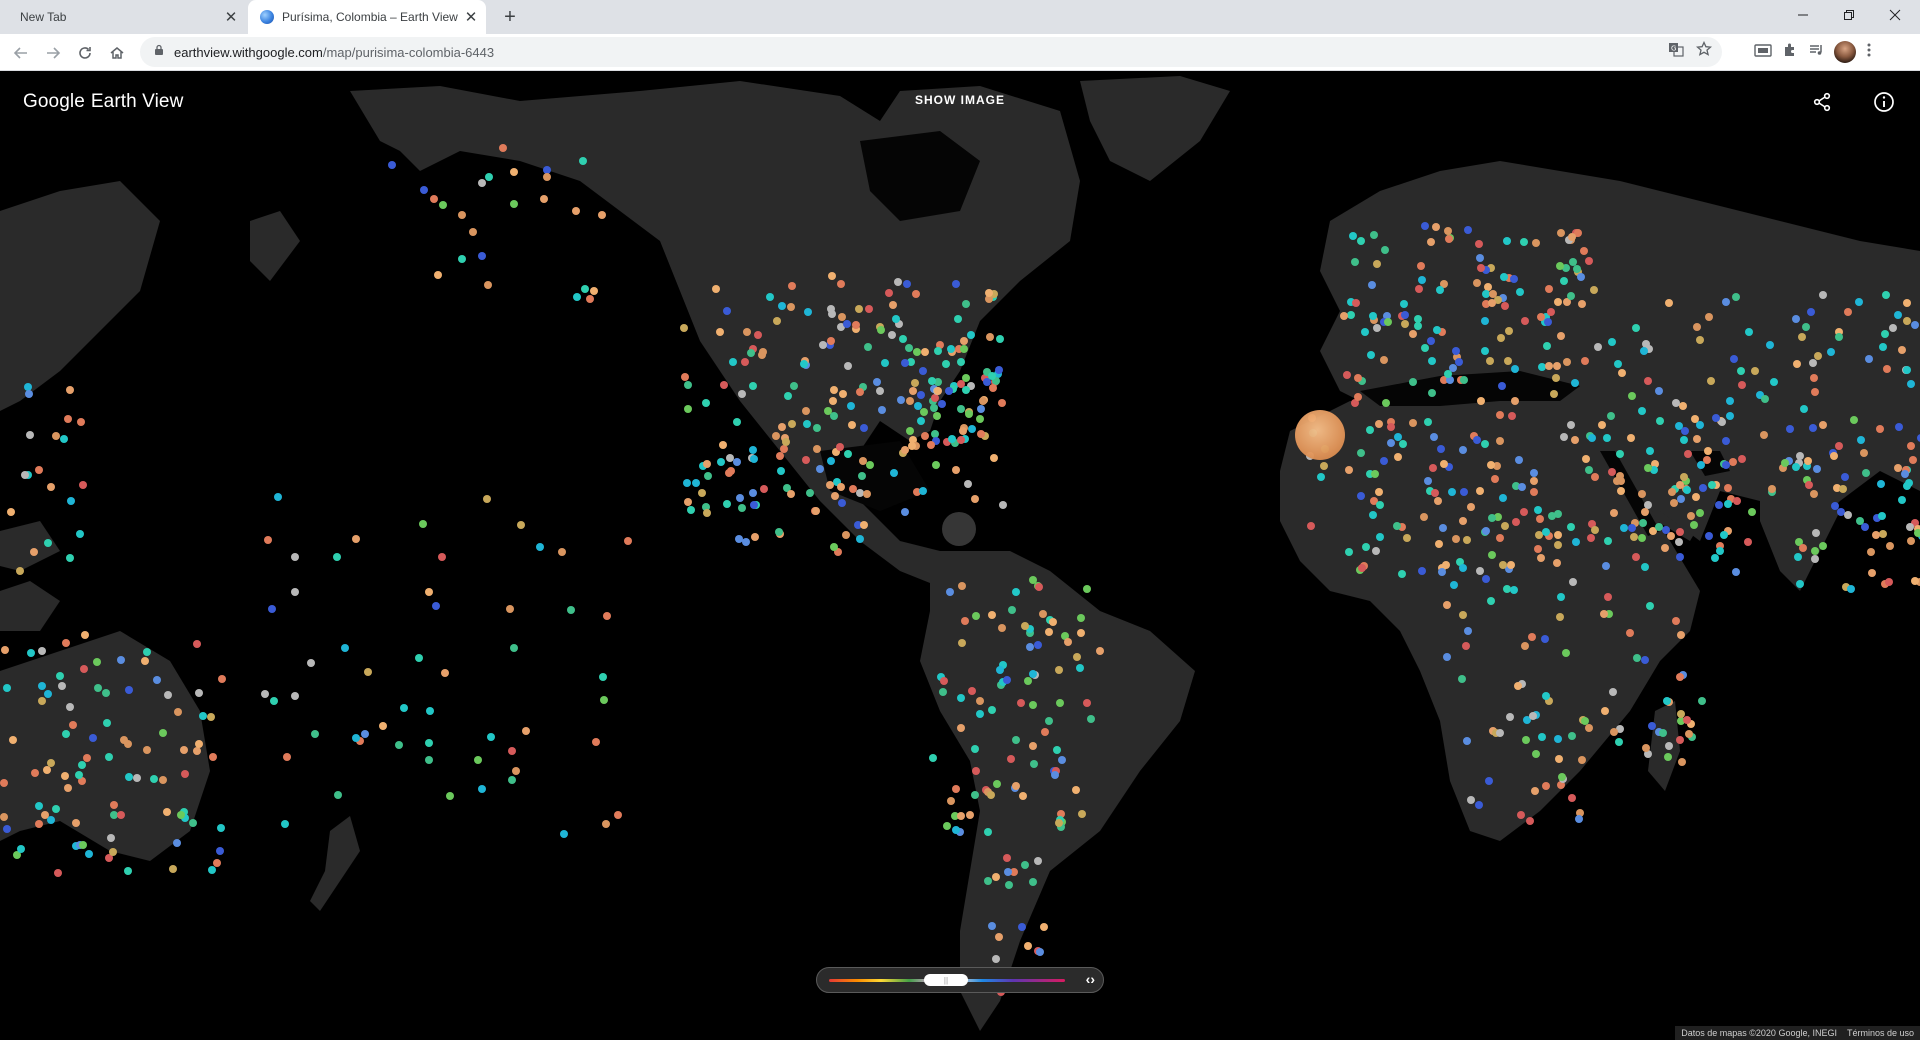  Describe the element at coordinates (1704, 51) in the screenshot. I see `star-icon` at that location.